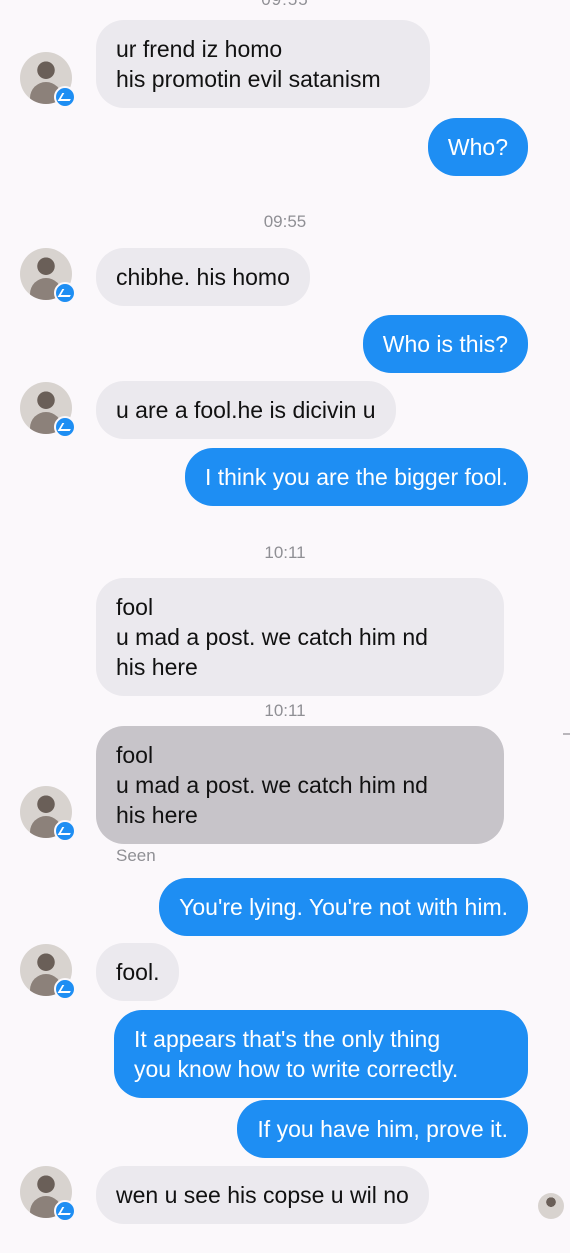  What do you see at coordinates (343, 907) in the screenshot?
I see `outgoing-message: You're lying. You're not with him.` at bounding box center [343, 907].